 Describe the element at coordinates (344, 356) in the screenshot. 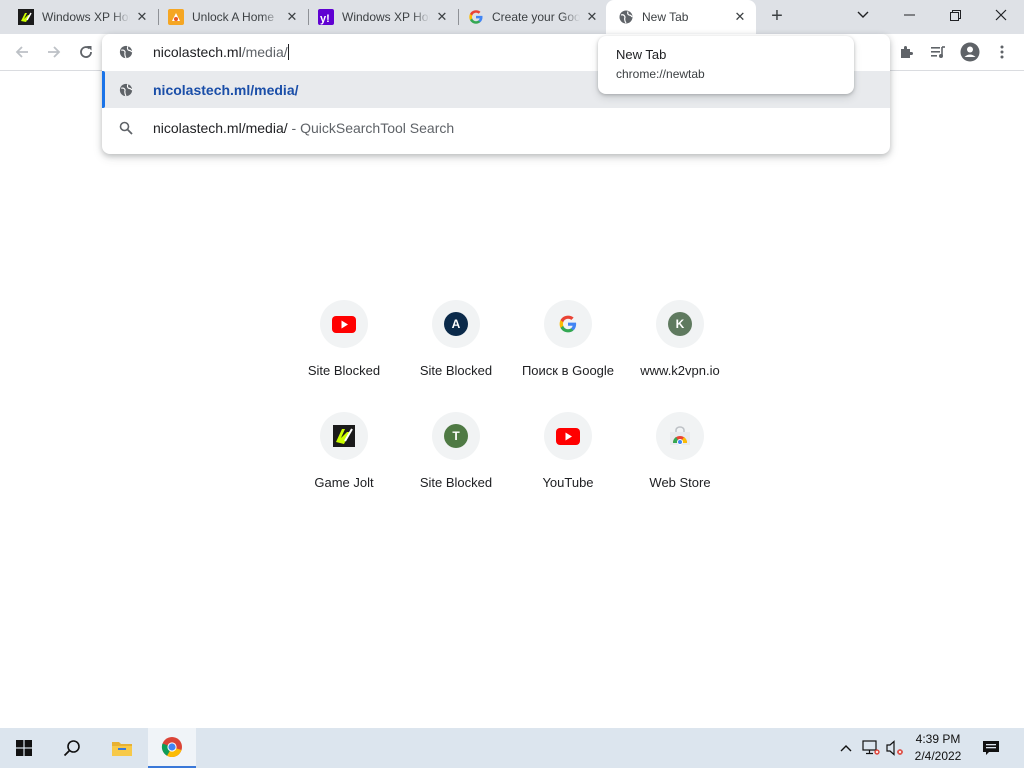

I see `shortcut-tile: Site Blocked` at that location.